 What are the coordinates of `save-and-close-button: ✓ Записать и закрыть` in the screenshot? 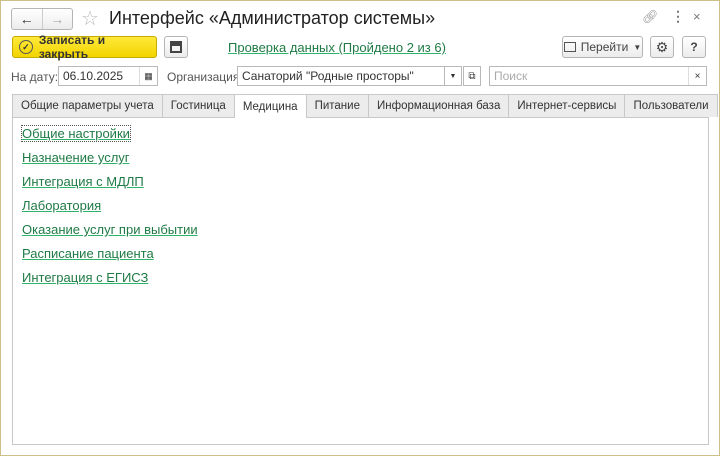 It's located at (84, 47).